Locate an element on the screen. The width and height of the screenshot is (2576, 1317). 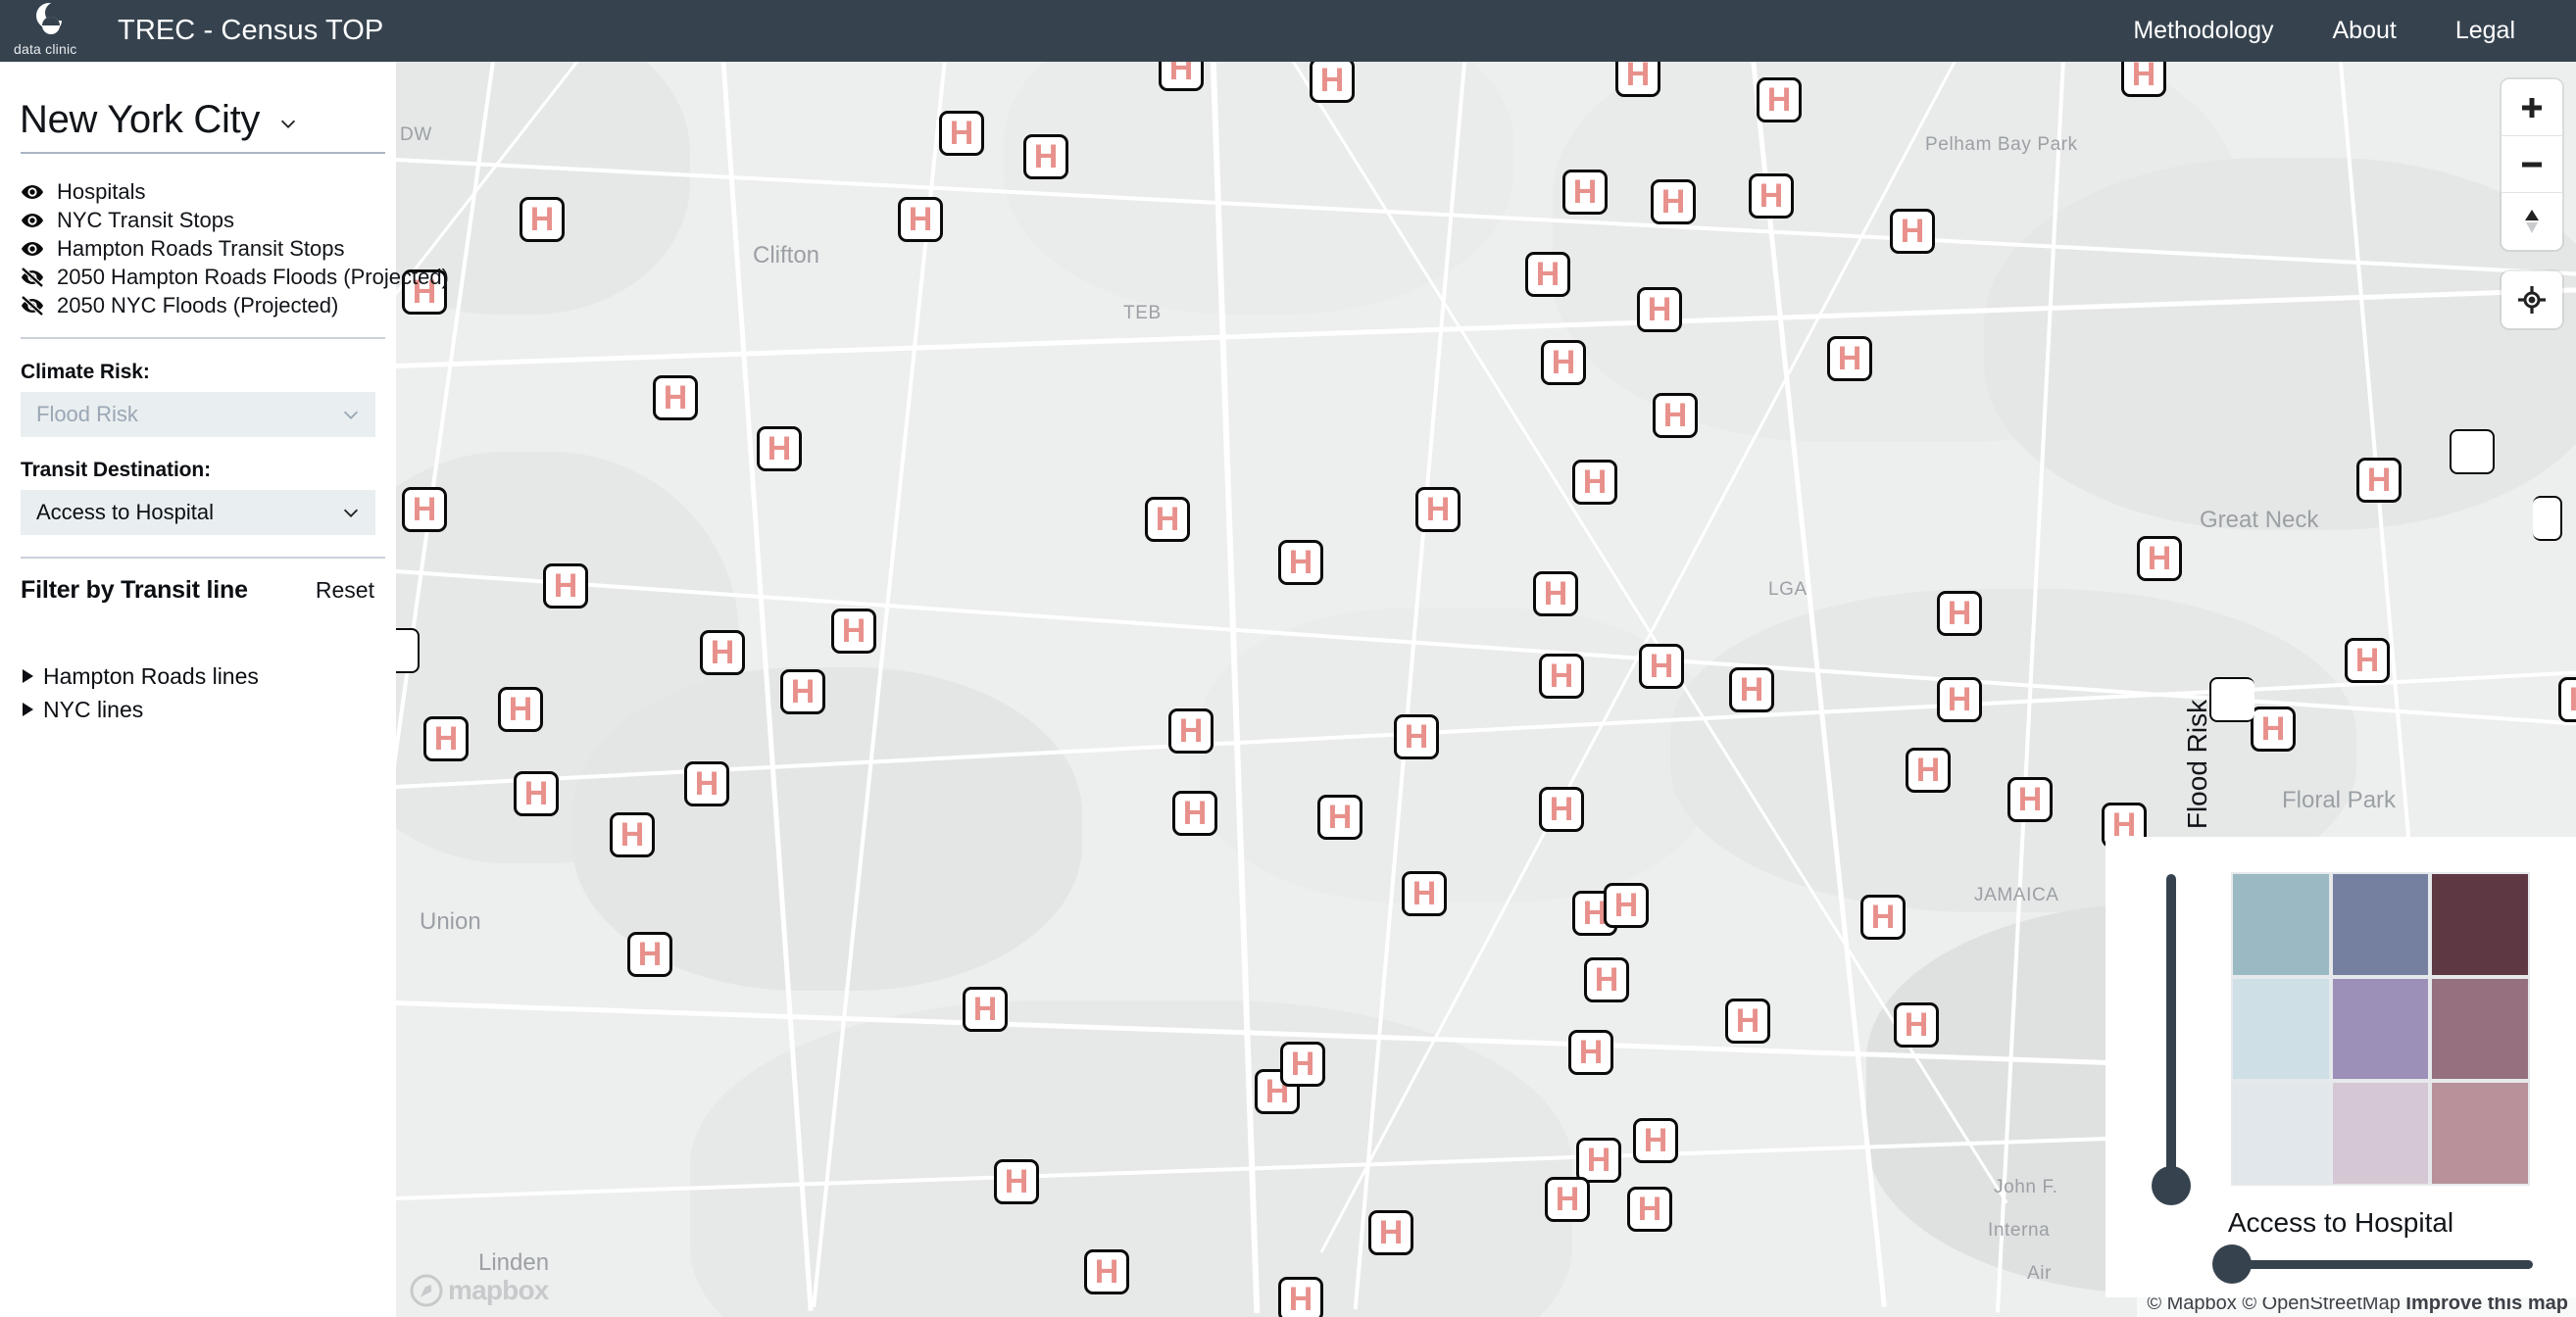
zoom-in-button is located at coordinates (2532, 108).